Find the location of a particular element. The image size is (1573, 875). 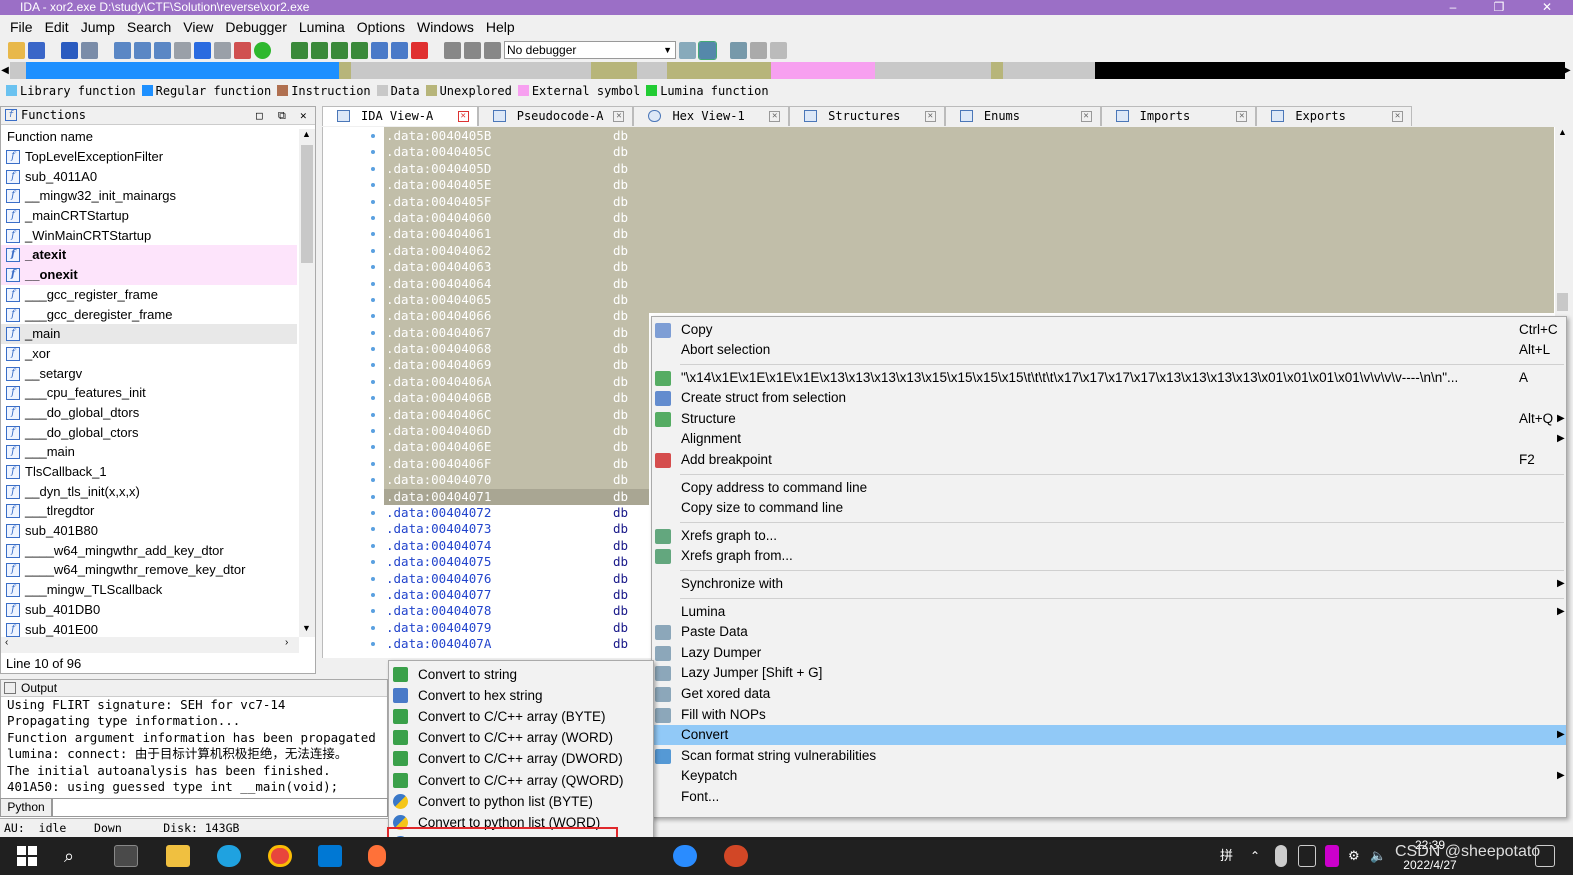

function-row: f ___do_global_ctors is located at coordinates (149, 433).